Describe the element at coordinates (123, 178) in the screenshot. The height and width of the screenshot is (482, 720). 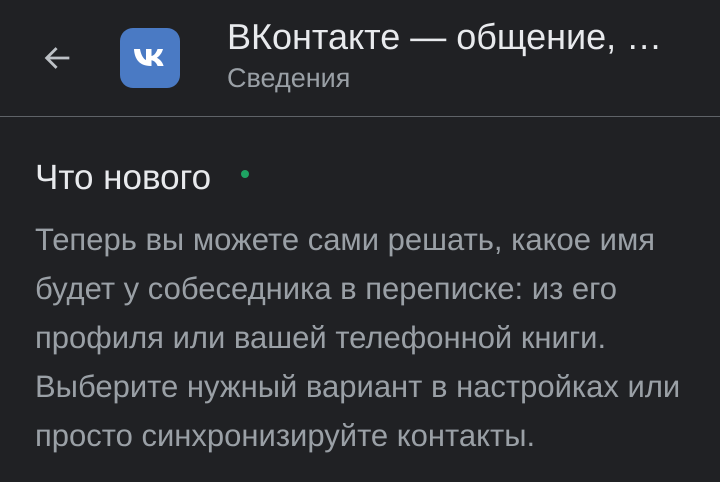
I see `section-heading: Что нового` at that location.